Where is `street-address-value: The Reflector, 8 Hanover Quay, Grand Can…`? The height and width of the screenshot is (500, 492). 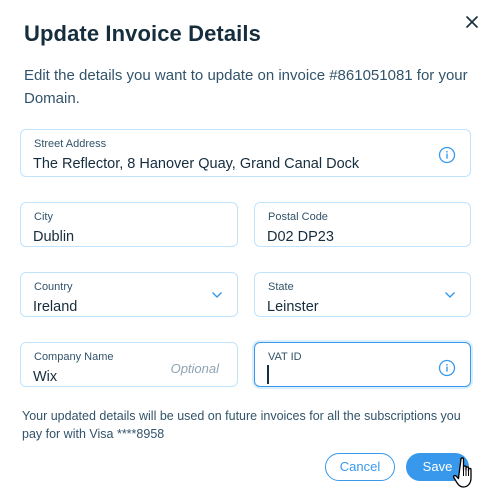
street-address-value: The Reflector, 8 Hanover Quay, Grand Can… is located at coordinates (196, 164).